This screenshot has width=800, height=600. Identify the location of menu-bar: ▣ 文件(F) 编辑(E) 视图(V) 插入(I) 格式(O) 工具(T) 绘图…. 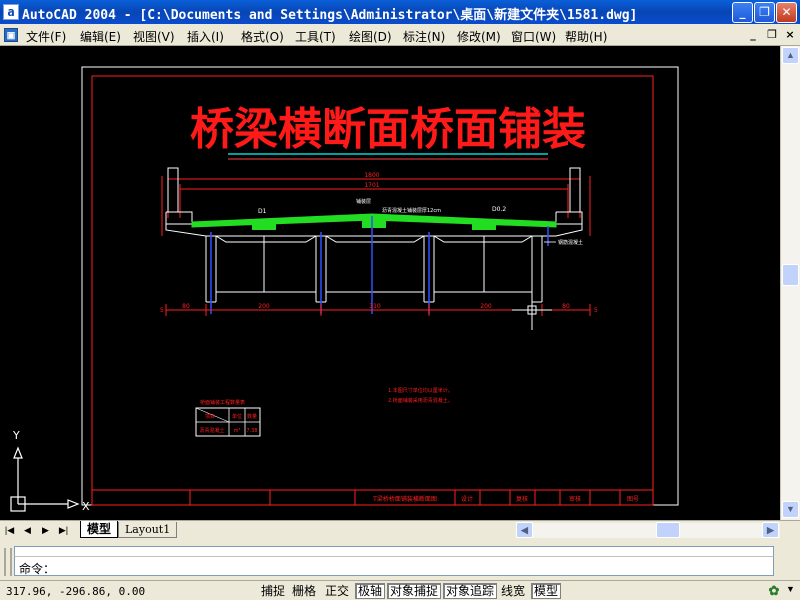
(400, 35).